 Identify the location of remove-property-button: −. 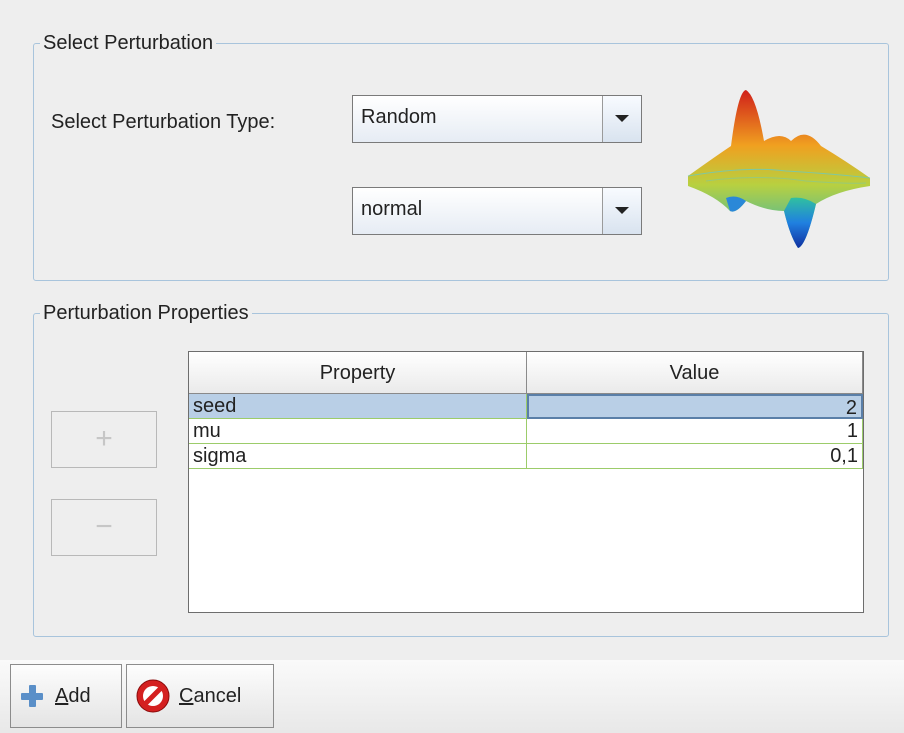
(104, 527).